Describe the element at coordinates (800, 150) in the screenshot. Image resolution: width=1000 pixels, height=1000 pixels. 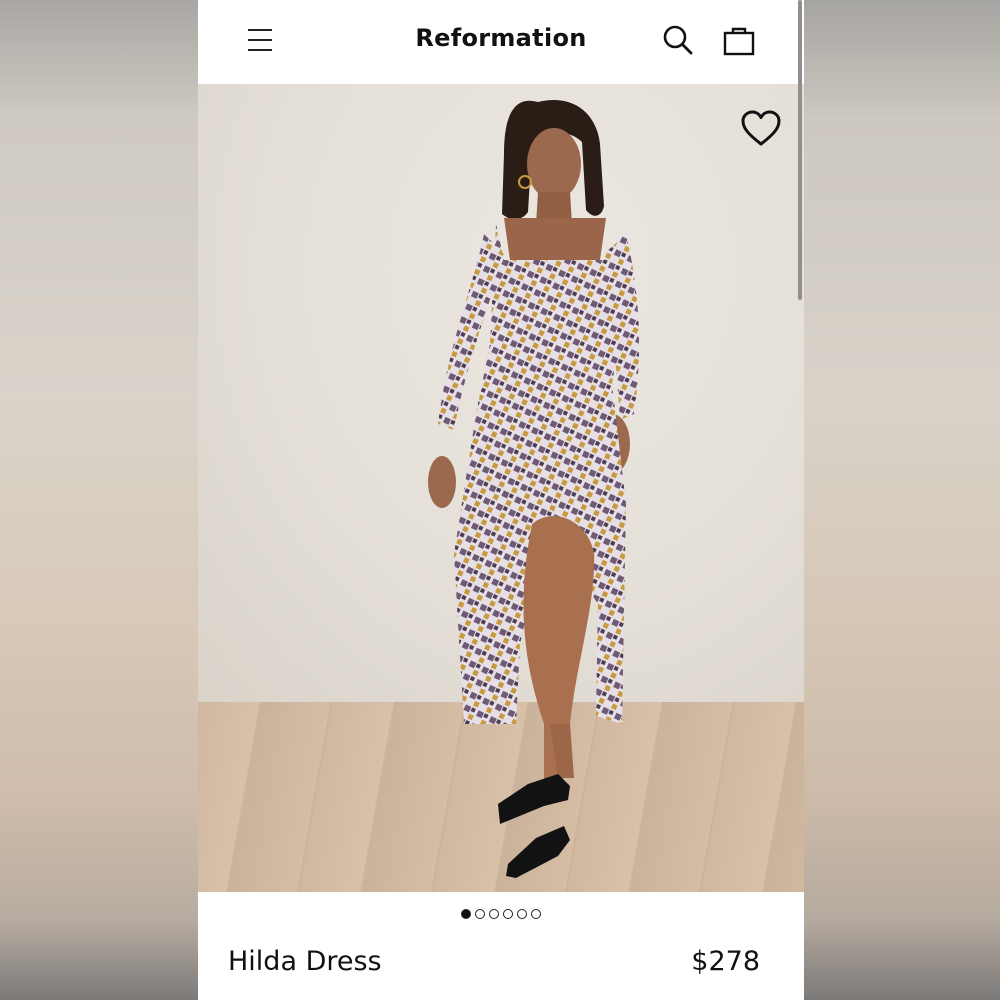
I see `scrollbar` at that location.